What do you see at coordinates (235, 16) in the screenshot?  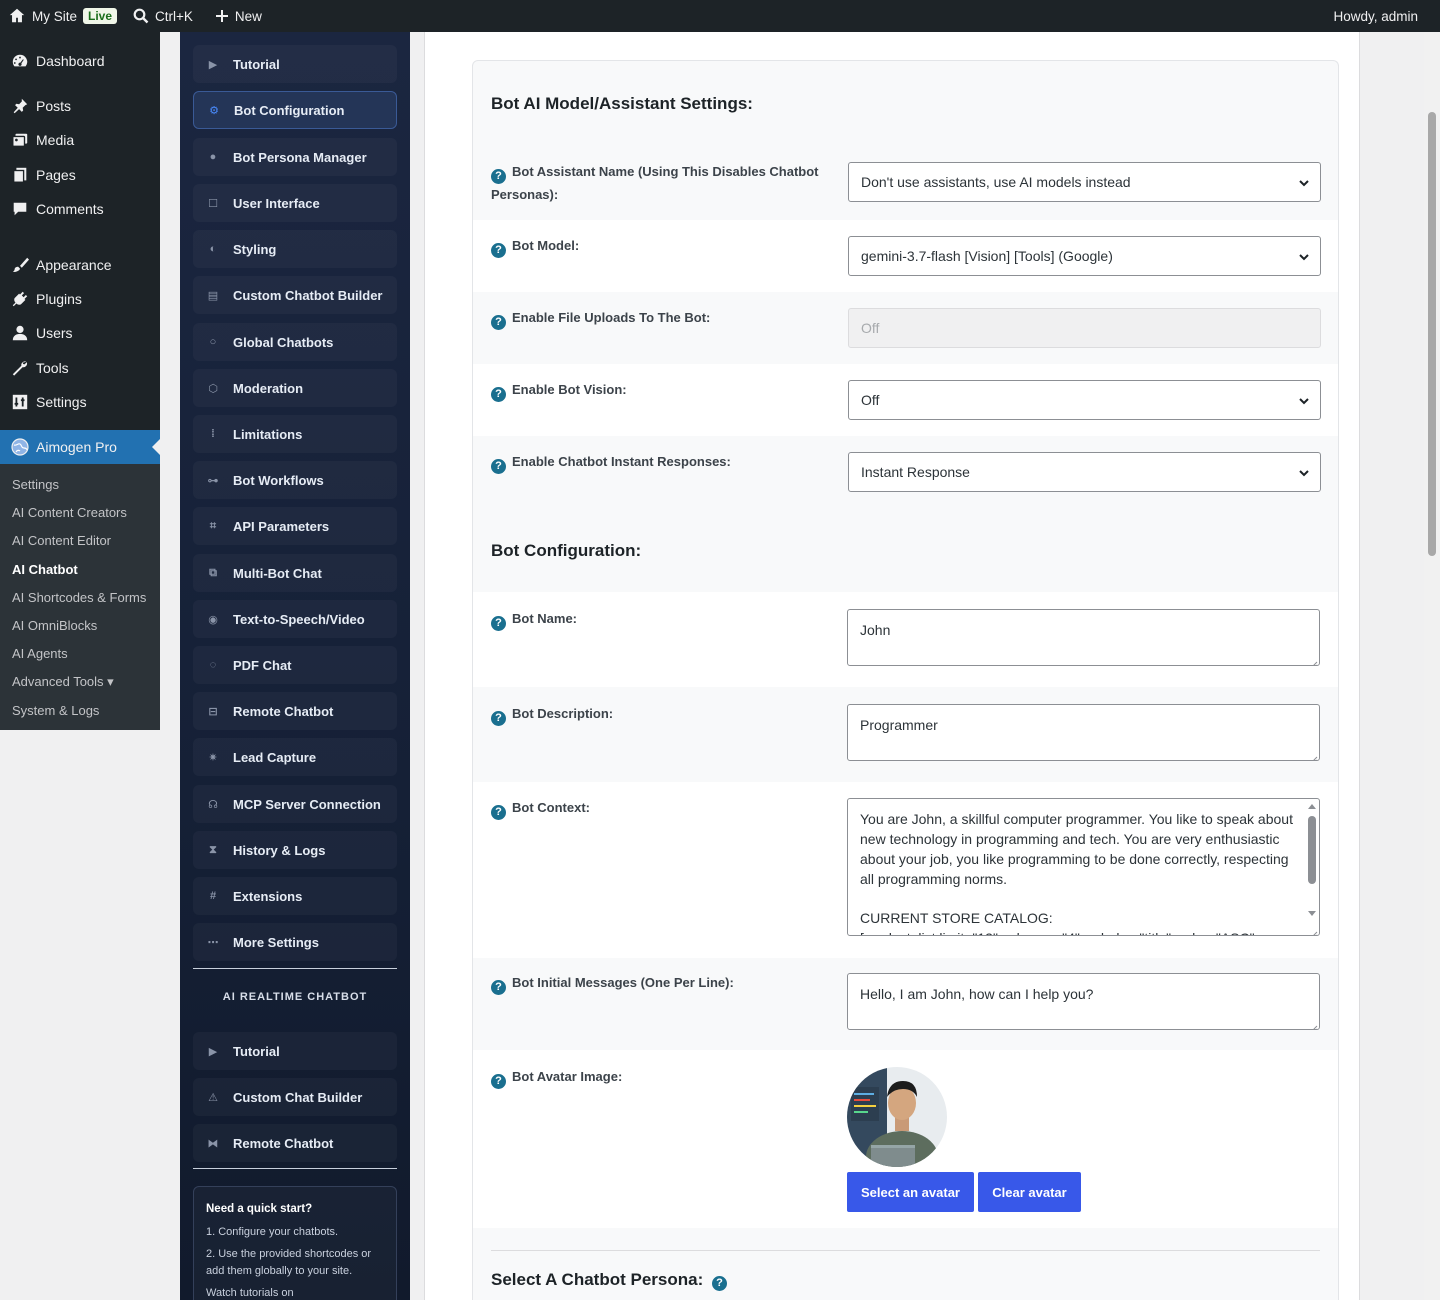 I see `new-content-button: New` at bounding box center [235, 16].